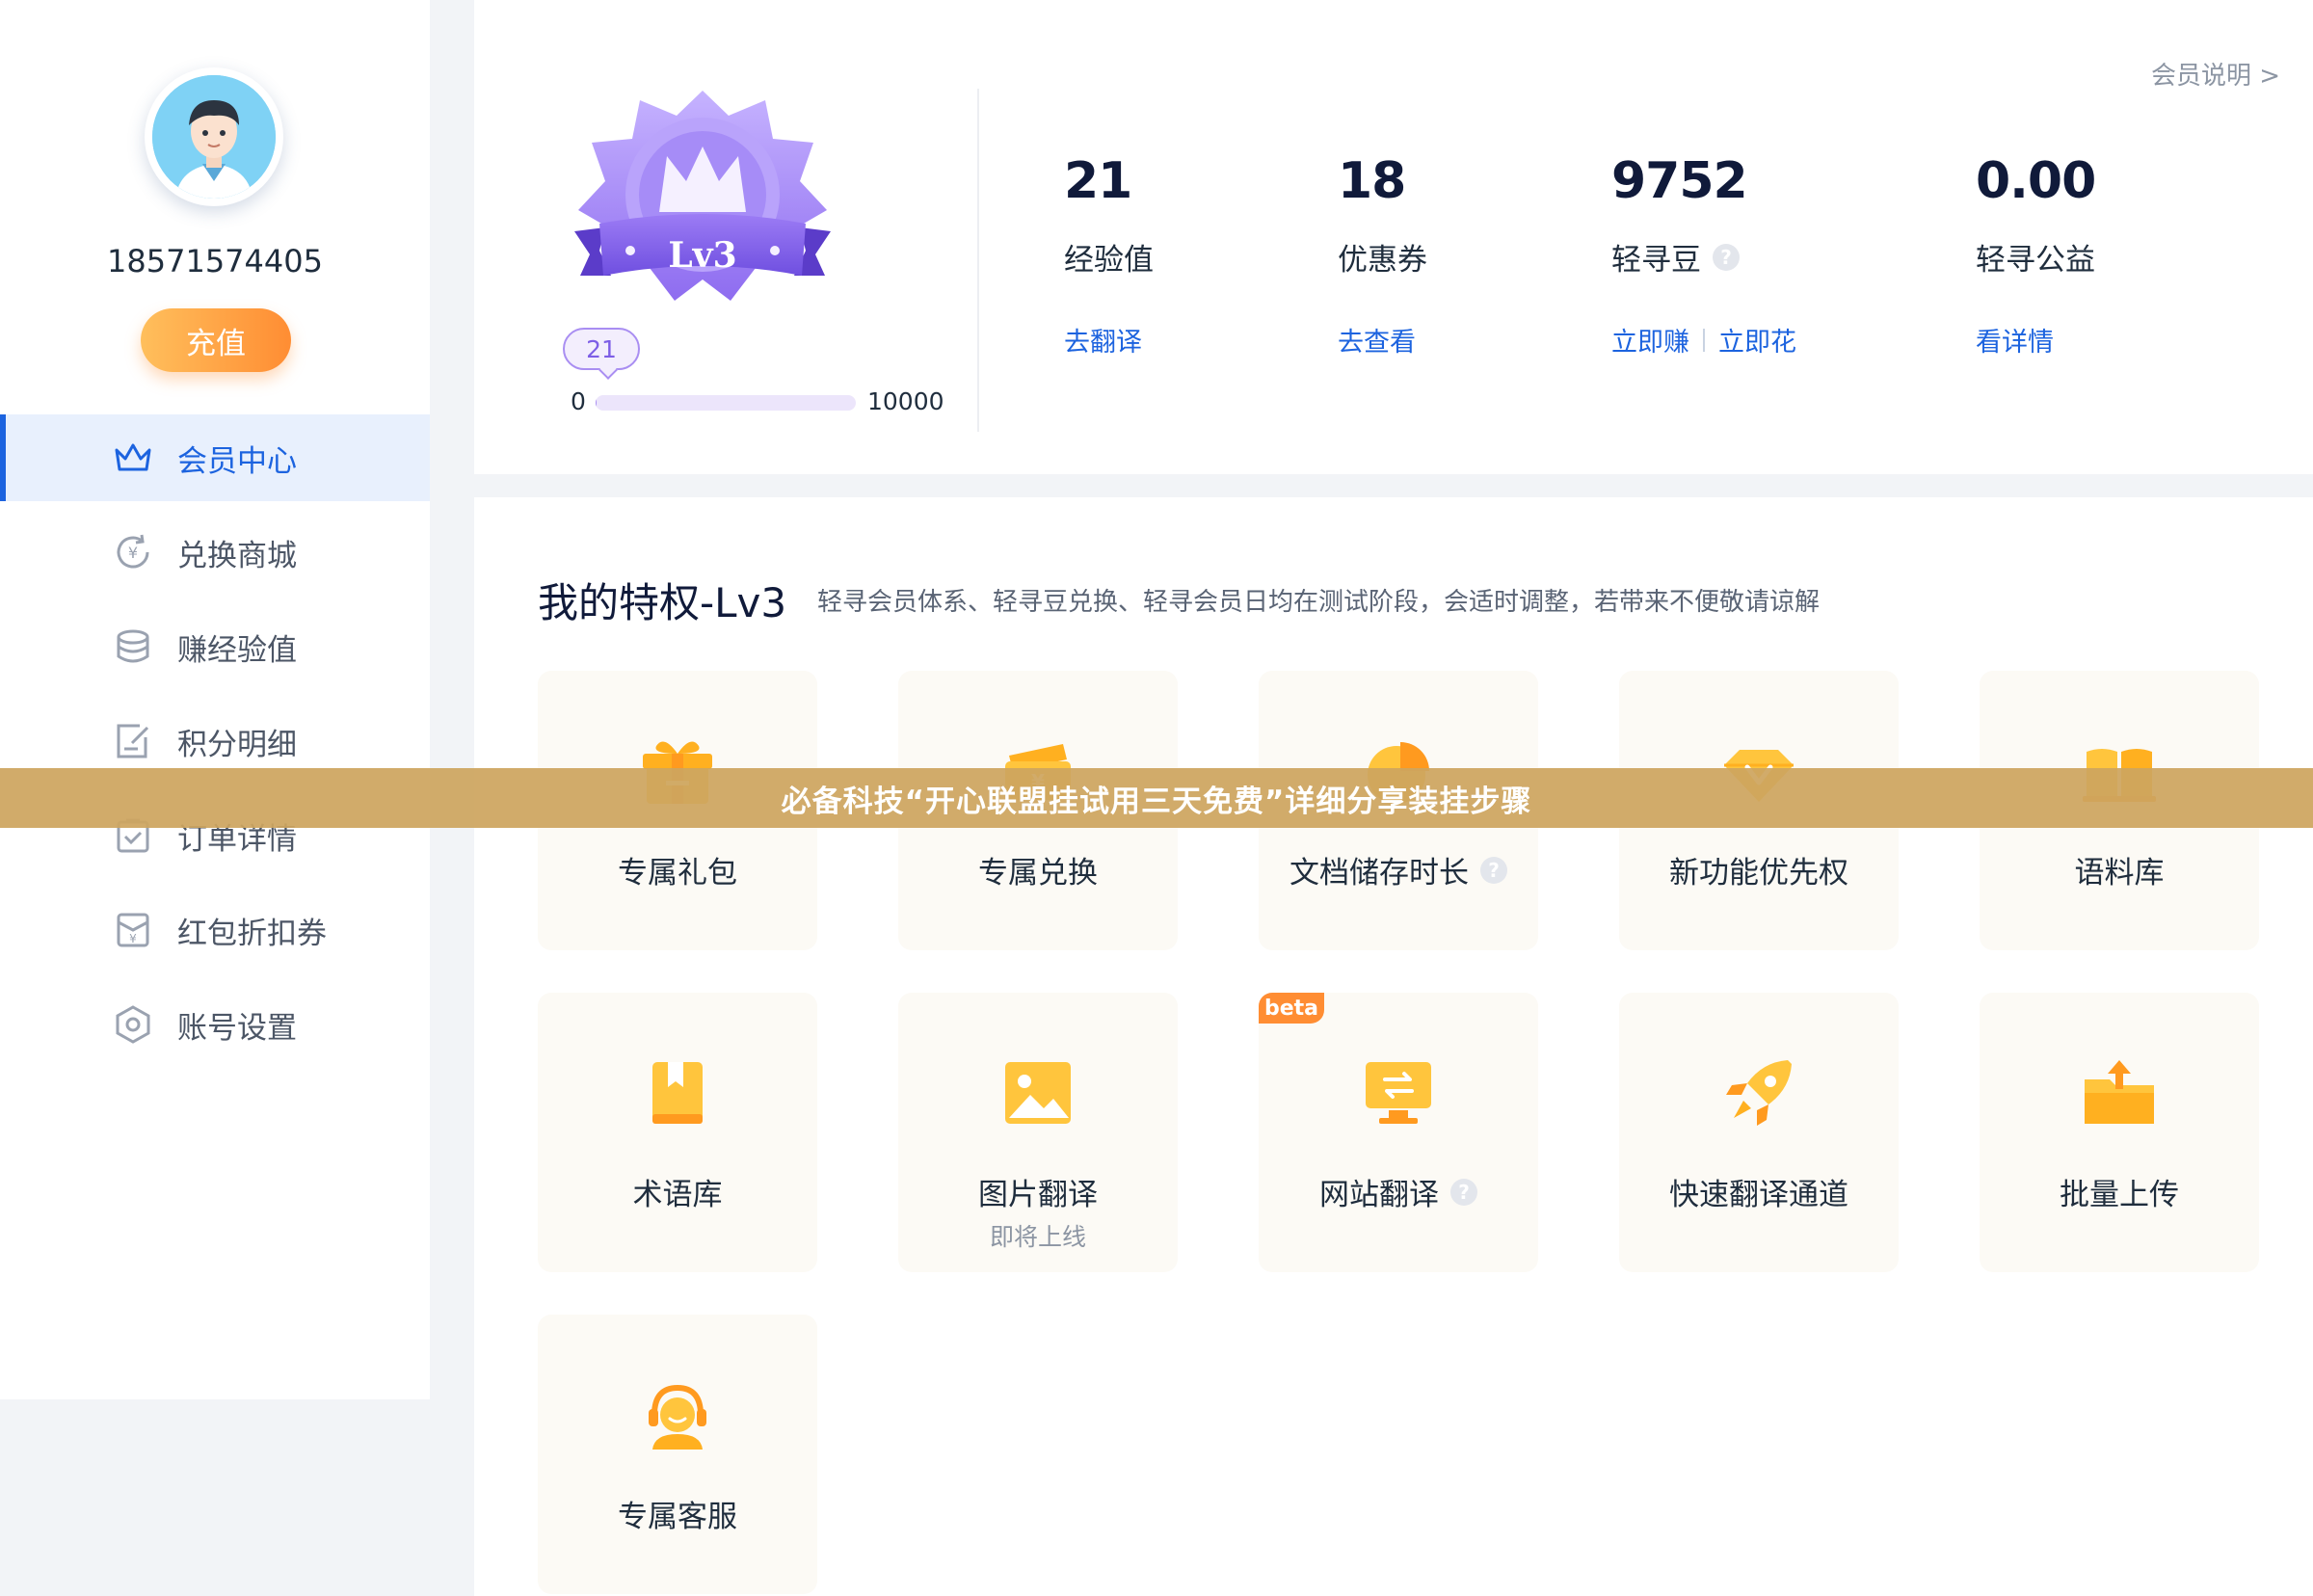 The width and height of the screenshot is (2313, 1596). I want to click on user-phone: 18571574405, so click(215, 261).